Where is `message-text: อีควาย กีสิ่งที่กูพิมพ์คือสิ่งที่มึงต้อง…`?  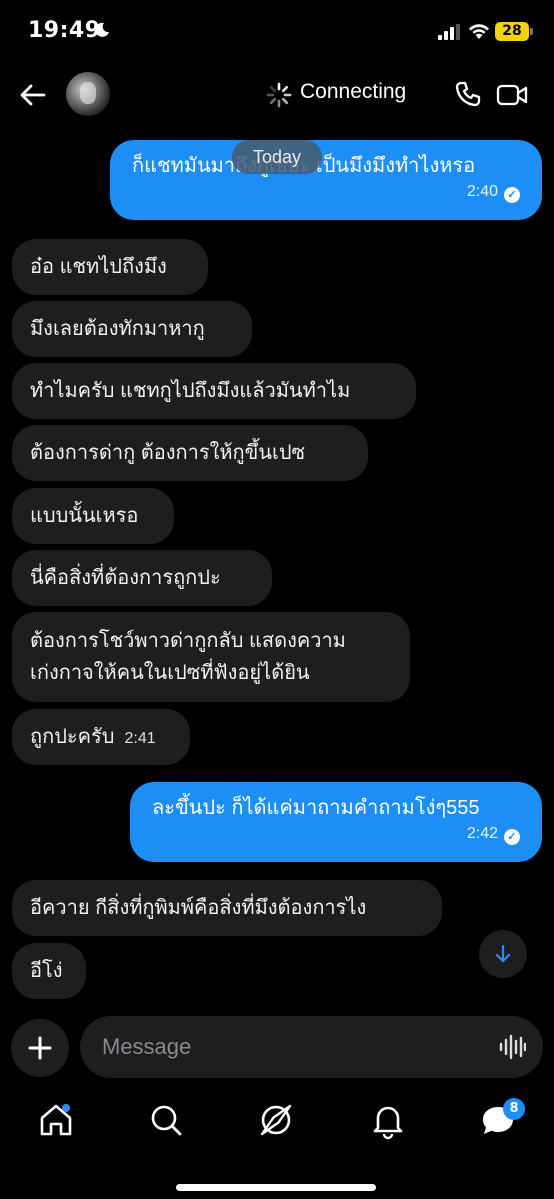
message-text: อีควาย กีสิ่งที่กูพิมพ์คือสิ่งที่มึงต้อง… is located at coordinates (198, 908).